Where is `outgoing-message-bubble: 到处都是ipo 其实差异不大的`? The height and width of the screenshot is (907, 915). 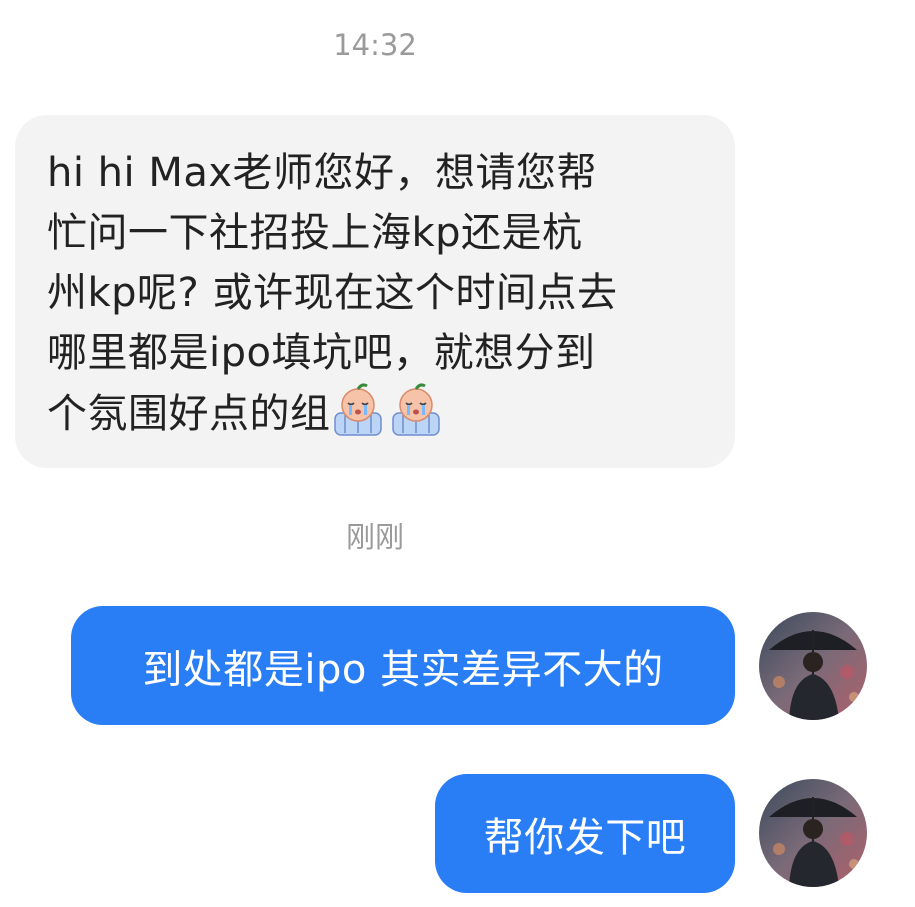
outgoing-message-bubble: 到处都是ipo 其实差异不大的 is located at coordinates (403, 665).